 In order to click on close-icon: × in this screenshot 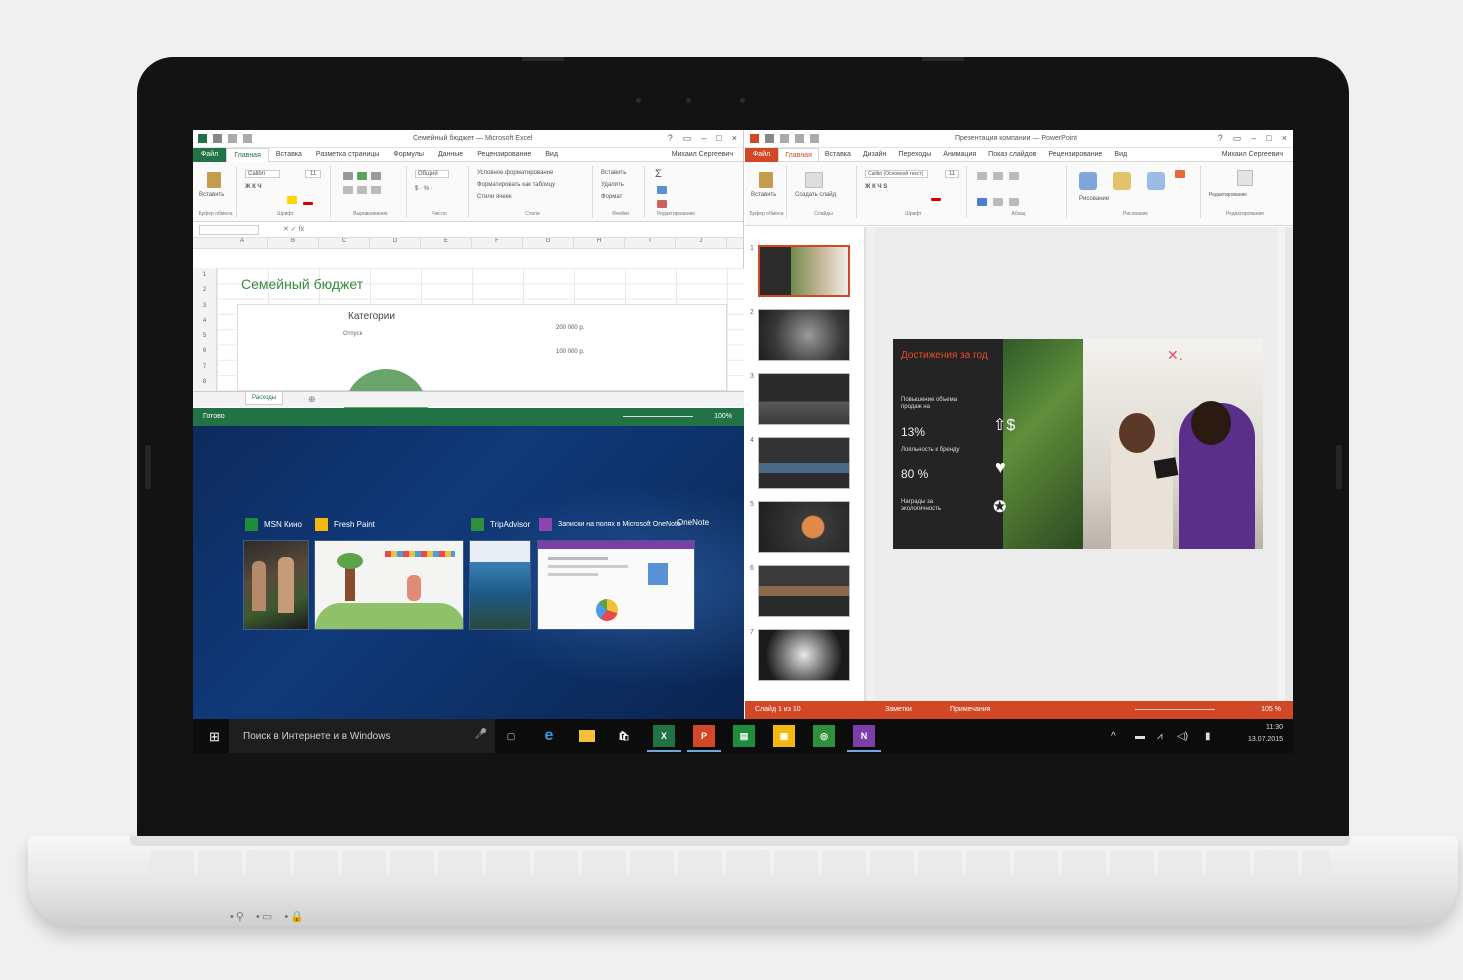, I will do `click(734, 138)`.